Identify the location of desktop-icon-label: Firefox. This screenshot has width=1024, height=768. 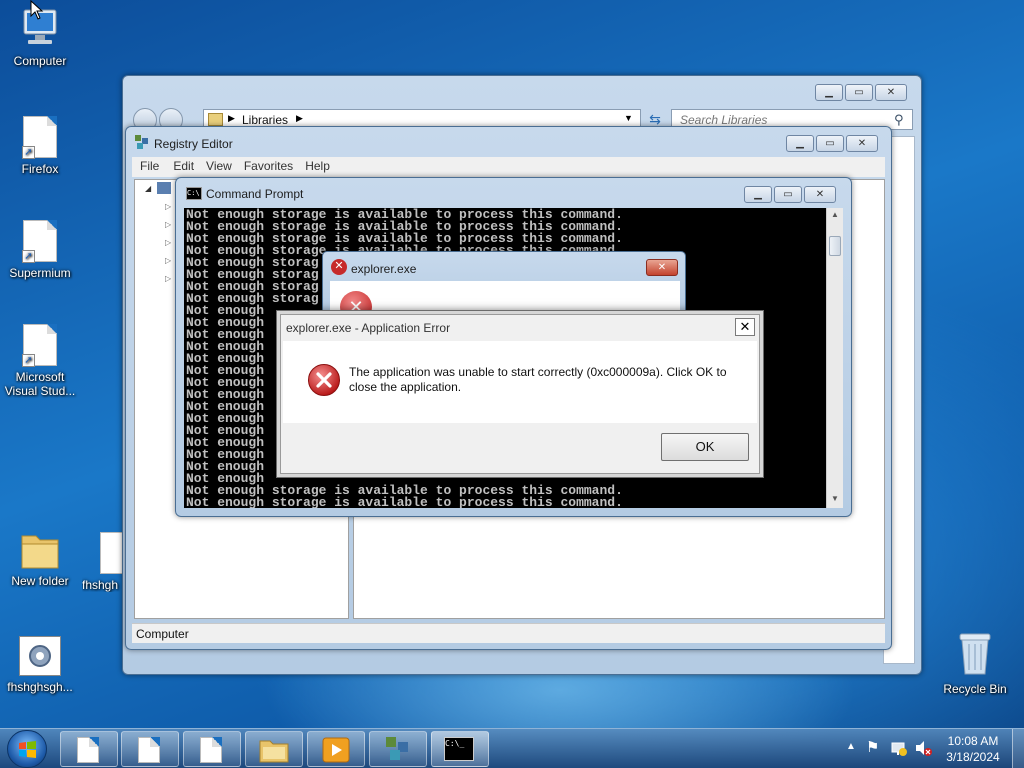
(40, 169).